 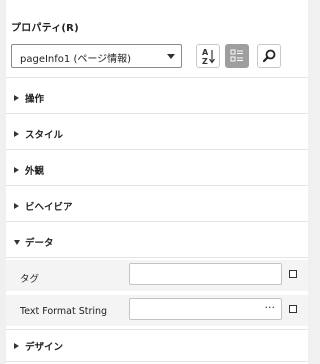 I want to click on category-style: スタイル, so click(x=38, y=134).